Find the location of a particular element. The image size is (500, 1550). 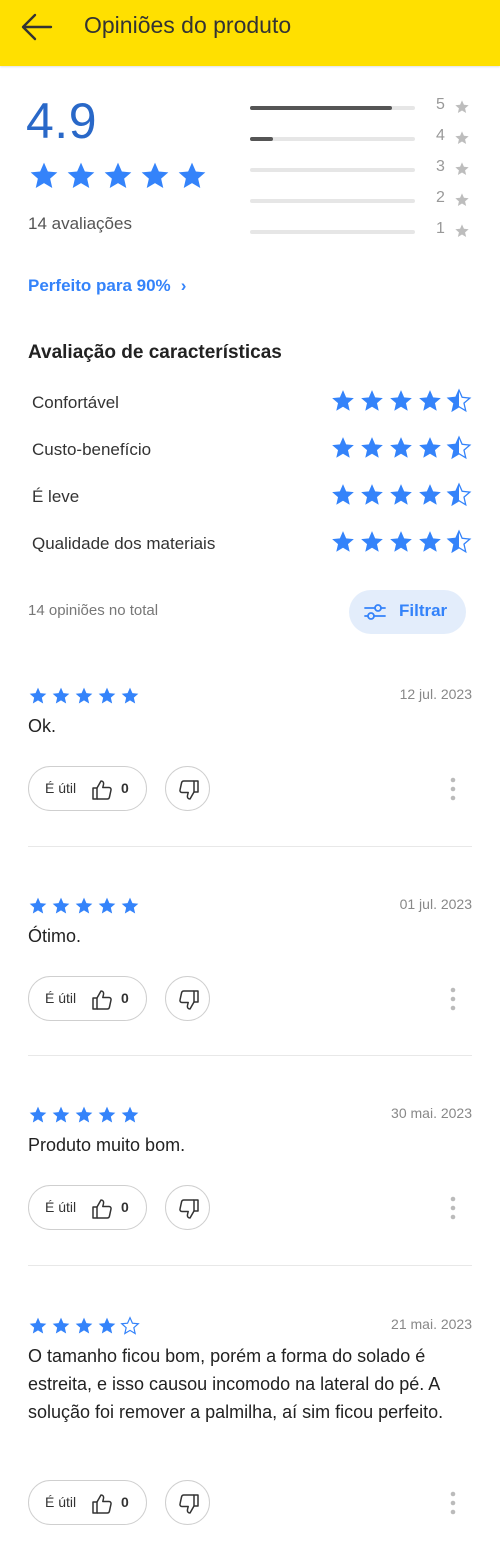

feature-row: É leve is located at coordinates (252, 497).